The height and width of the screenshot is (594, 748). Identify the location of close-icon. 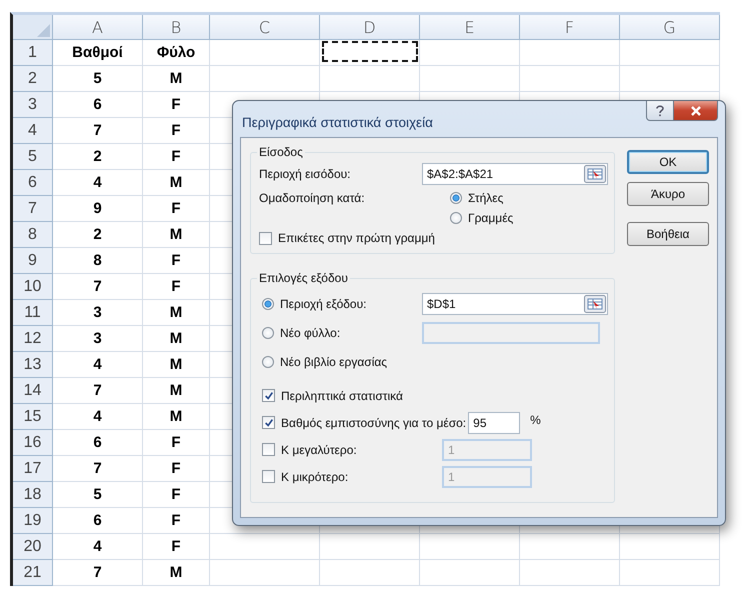
(696, 111).